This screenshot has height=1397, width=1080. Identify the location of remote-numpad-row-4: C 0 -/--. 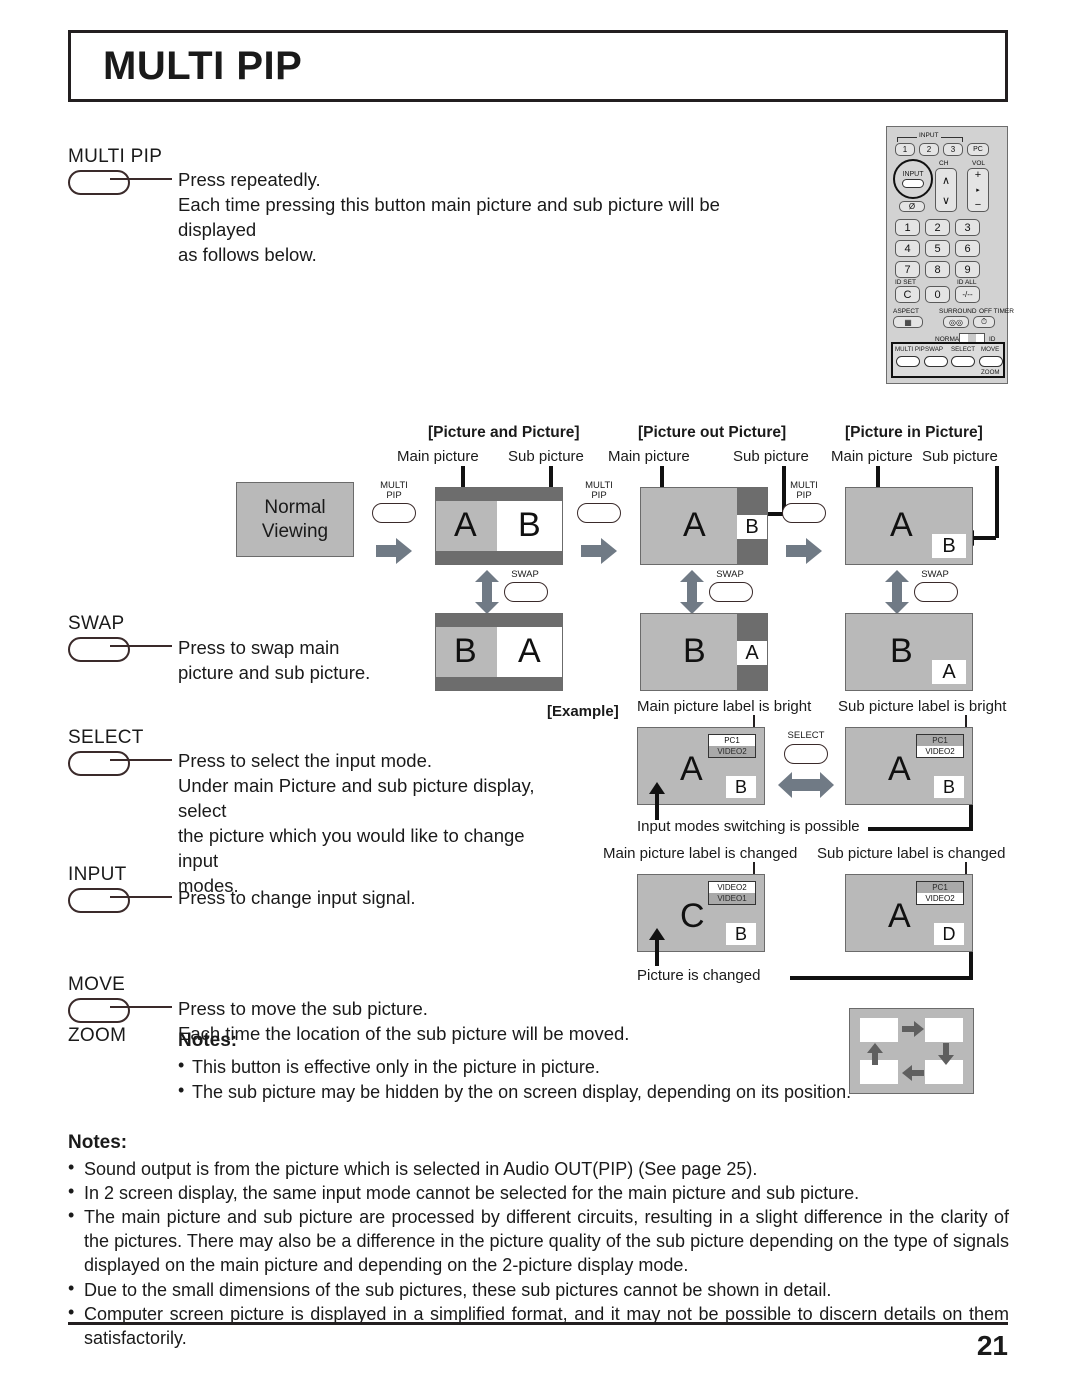
(937, 294).